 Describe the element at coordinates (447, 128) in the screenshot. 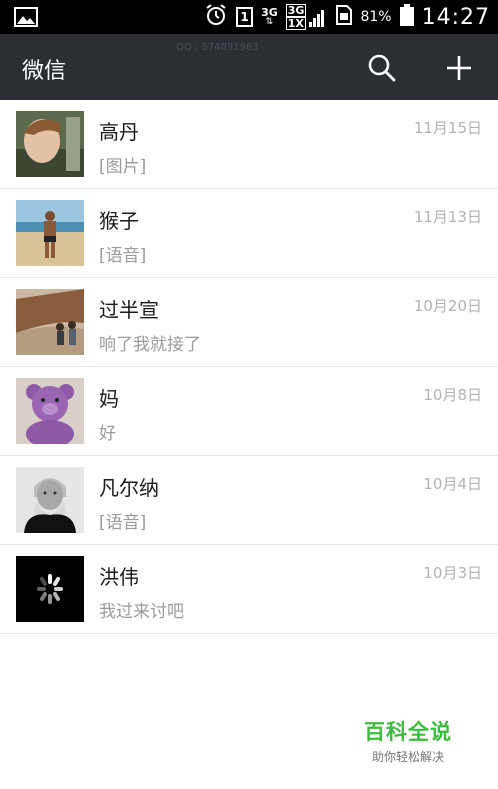

I see `chat-time: 11月15日` at that location.